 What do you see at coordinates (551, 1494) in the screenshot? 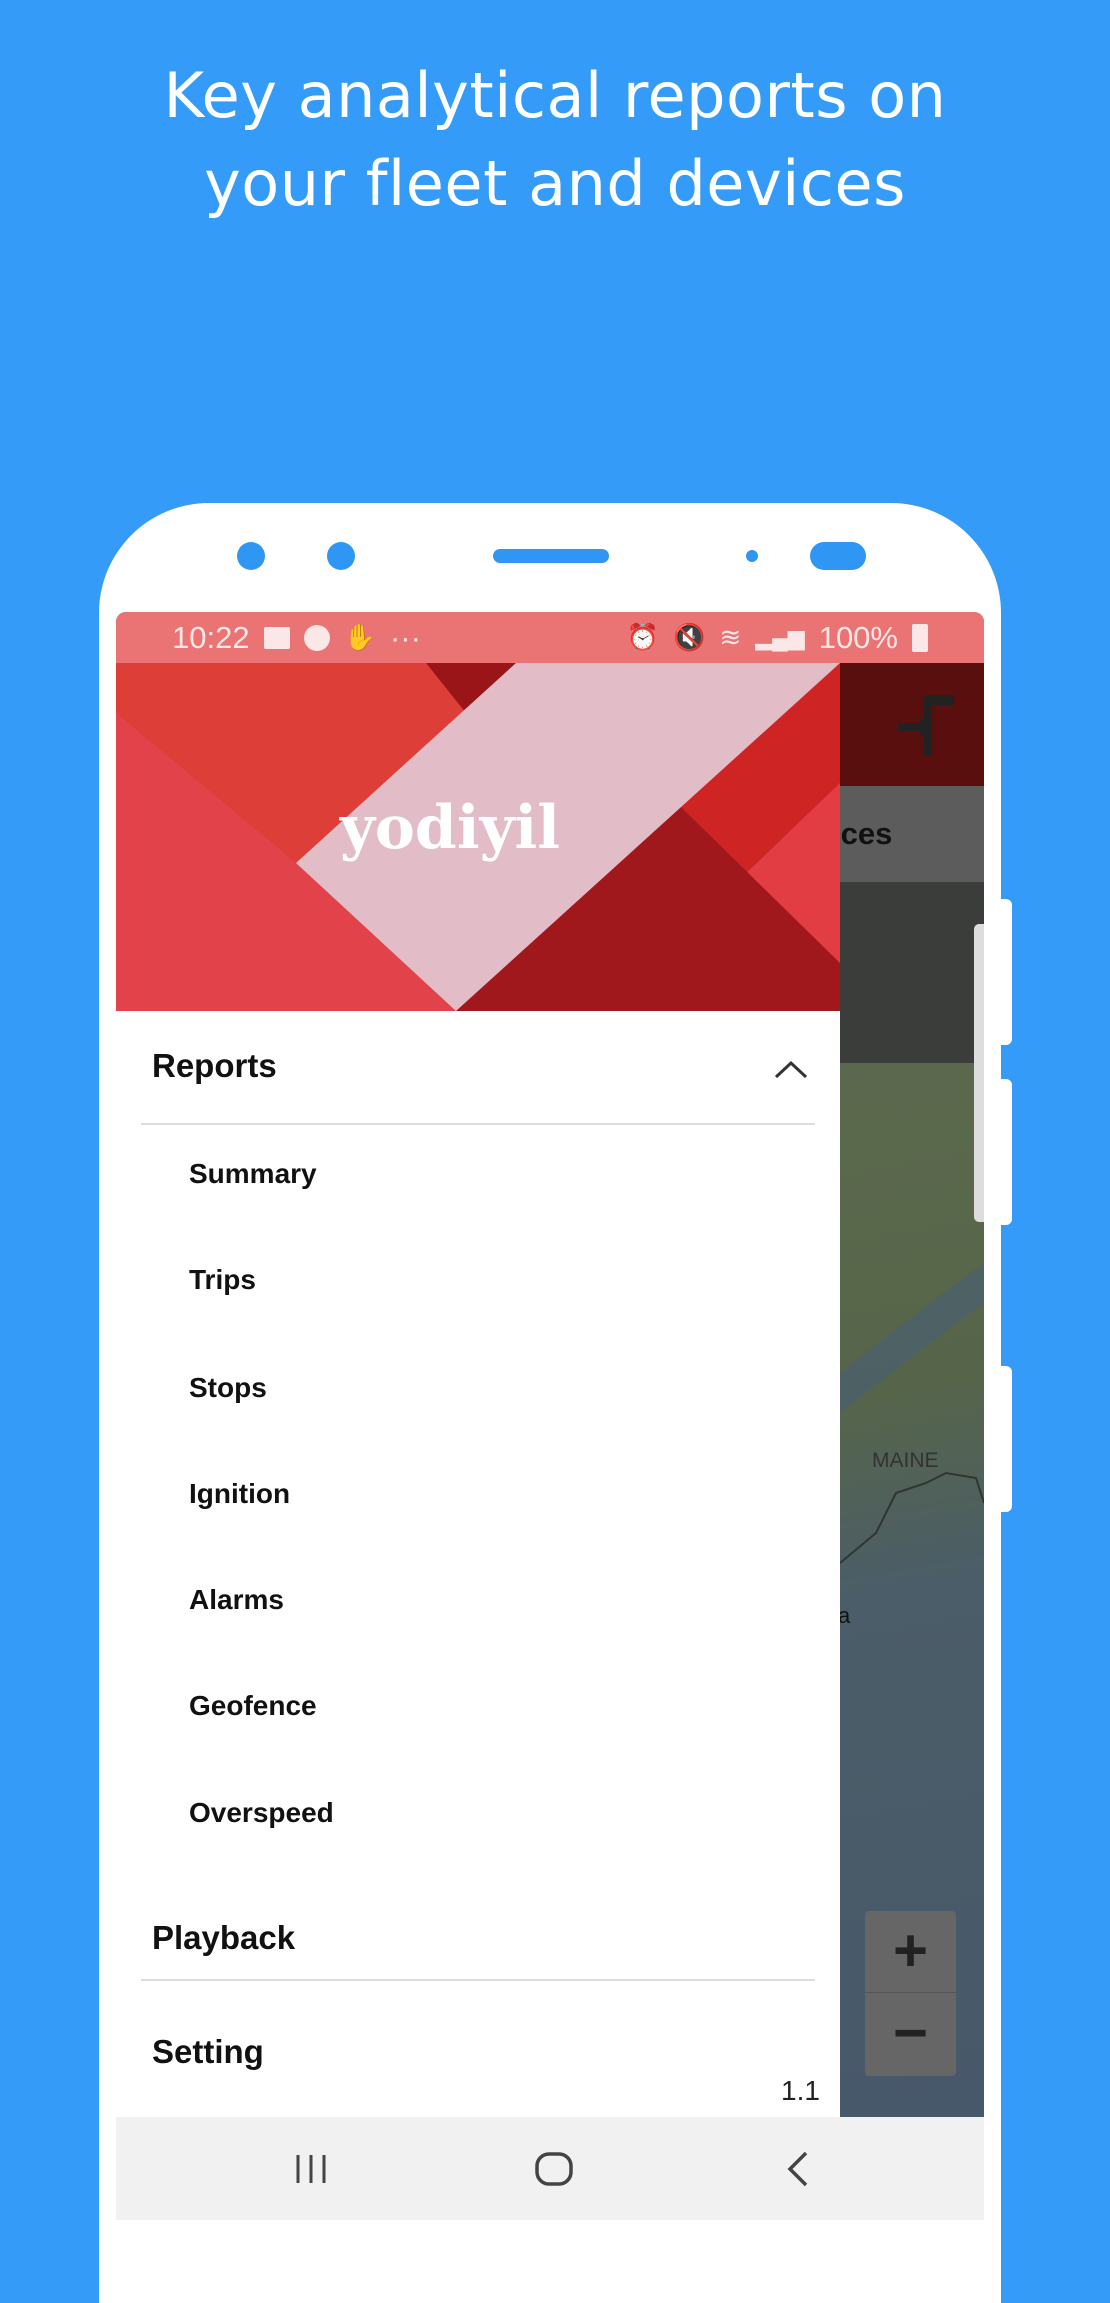
I see `menu-report-ignition: Ignition` at bounding box center [551, 1494].